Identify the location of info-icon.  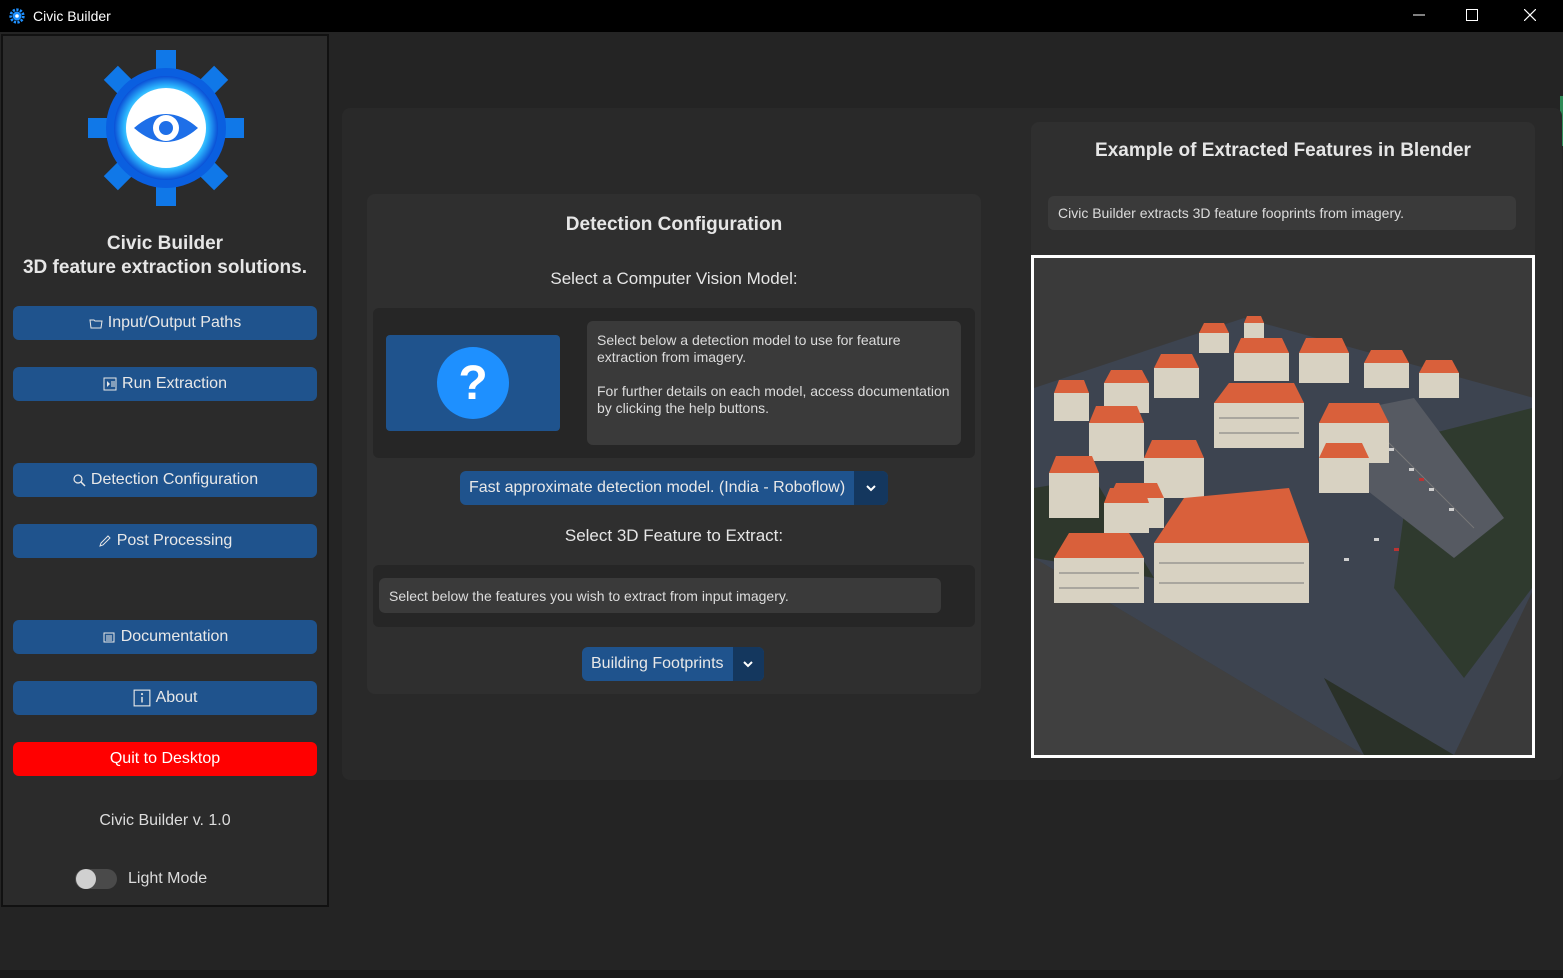
(142, 698).